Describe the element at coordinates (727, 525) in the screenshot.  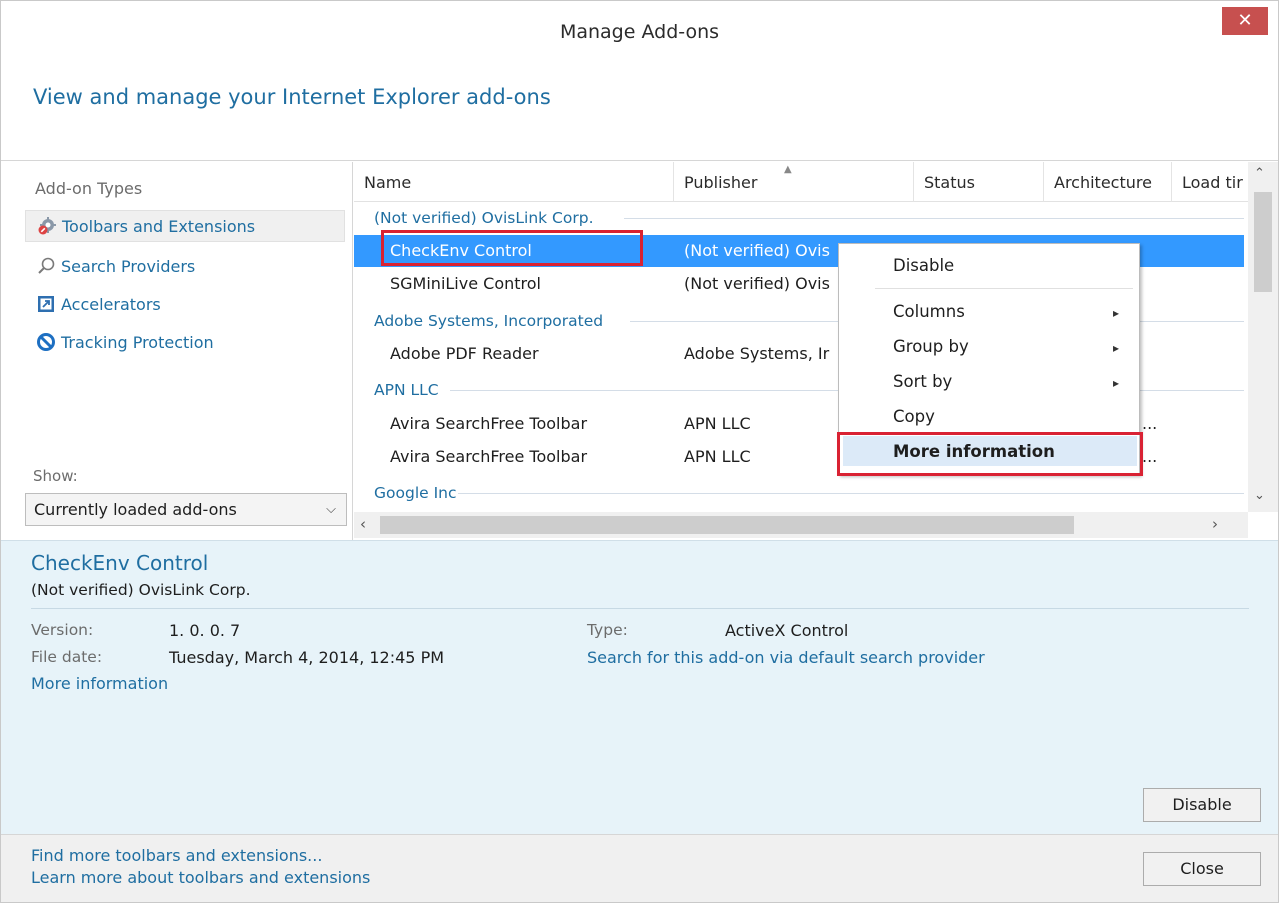
I see `horizontal-scroll-thumb` at that location.